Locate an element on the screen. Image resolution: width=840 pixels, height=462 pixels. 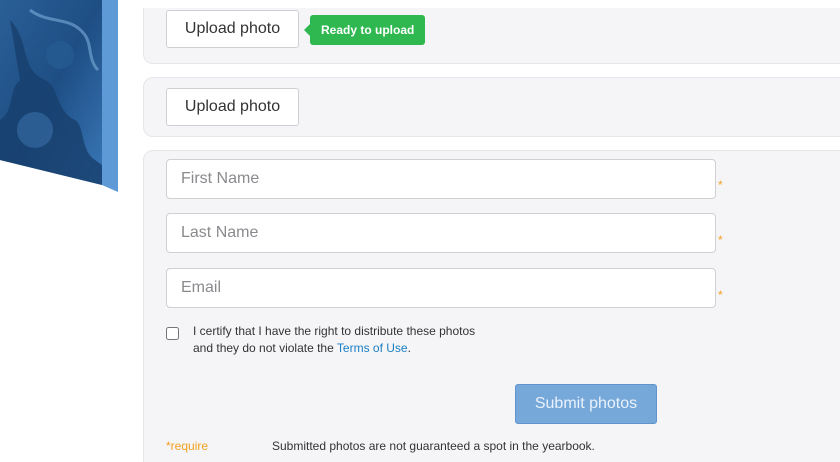
ready-status-badge: Ready to upload is located at coordinates (364, 30).